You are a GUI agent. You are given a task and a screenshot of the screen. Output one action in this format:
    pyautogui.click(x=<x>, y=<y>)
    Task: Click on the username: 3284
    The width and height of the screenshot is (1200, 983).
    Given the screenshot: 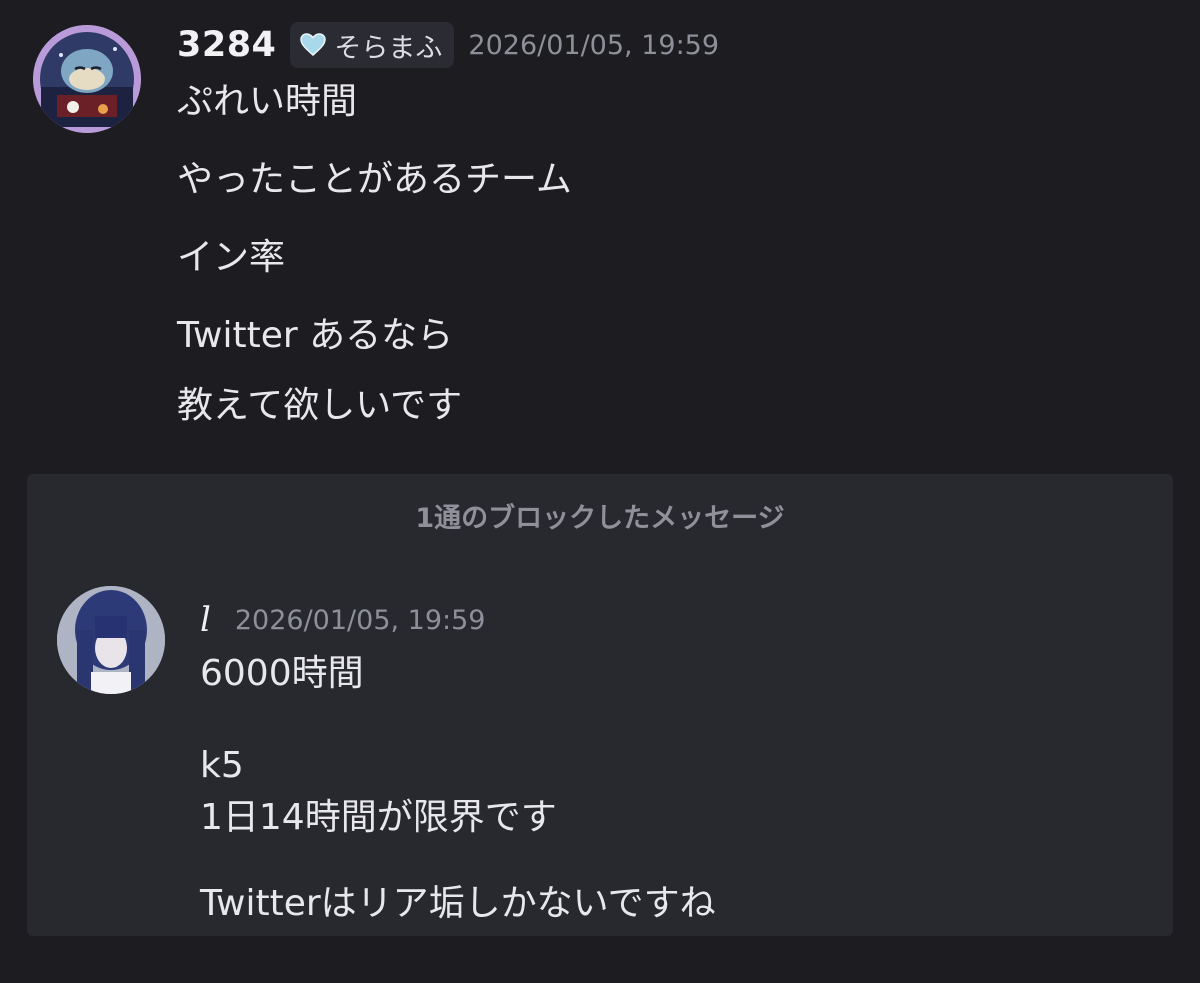 What is the action you would take?
    pyautogui.click(x=226, y=45)
    